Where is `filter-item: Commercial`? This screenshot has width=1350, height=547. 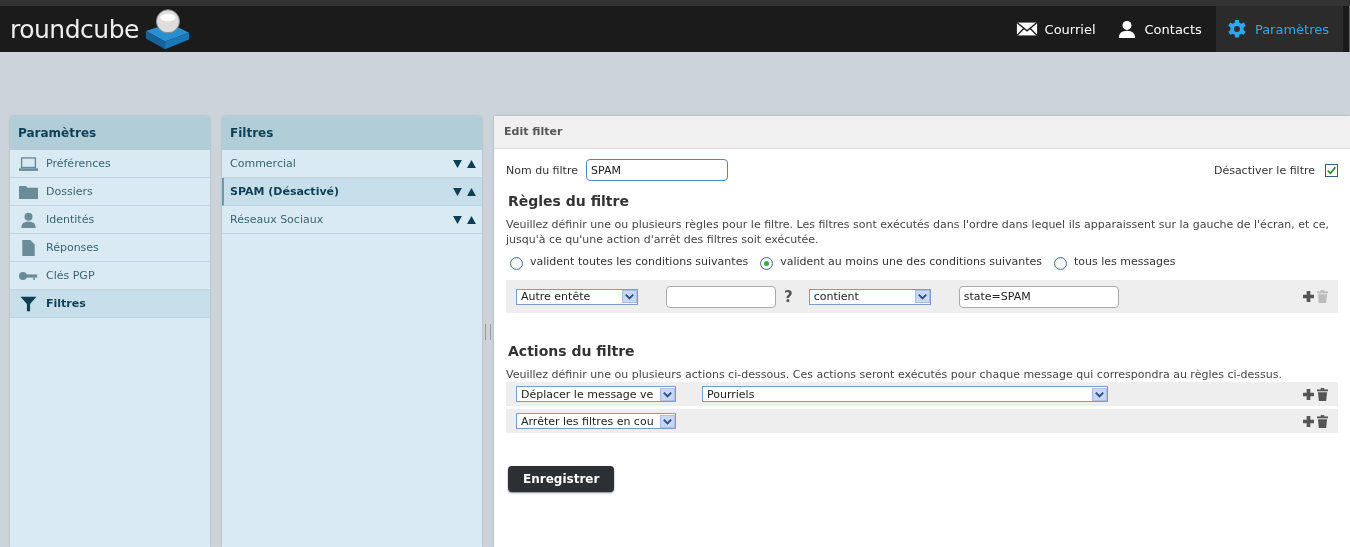 filter-item: Commercial is located at coordinates (339, 163).